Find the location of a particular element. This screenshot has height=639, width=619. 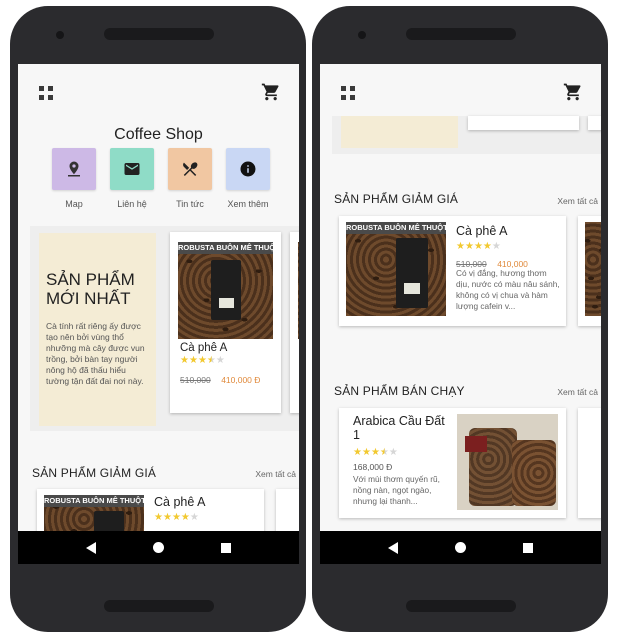

bestseller-see-all-link: Xem tất cả is located at coordinates (577, 392).